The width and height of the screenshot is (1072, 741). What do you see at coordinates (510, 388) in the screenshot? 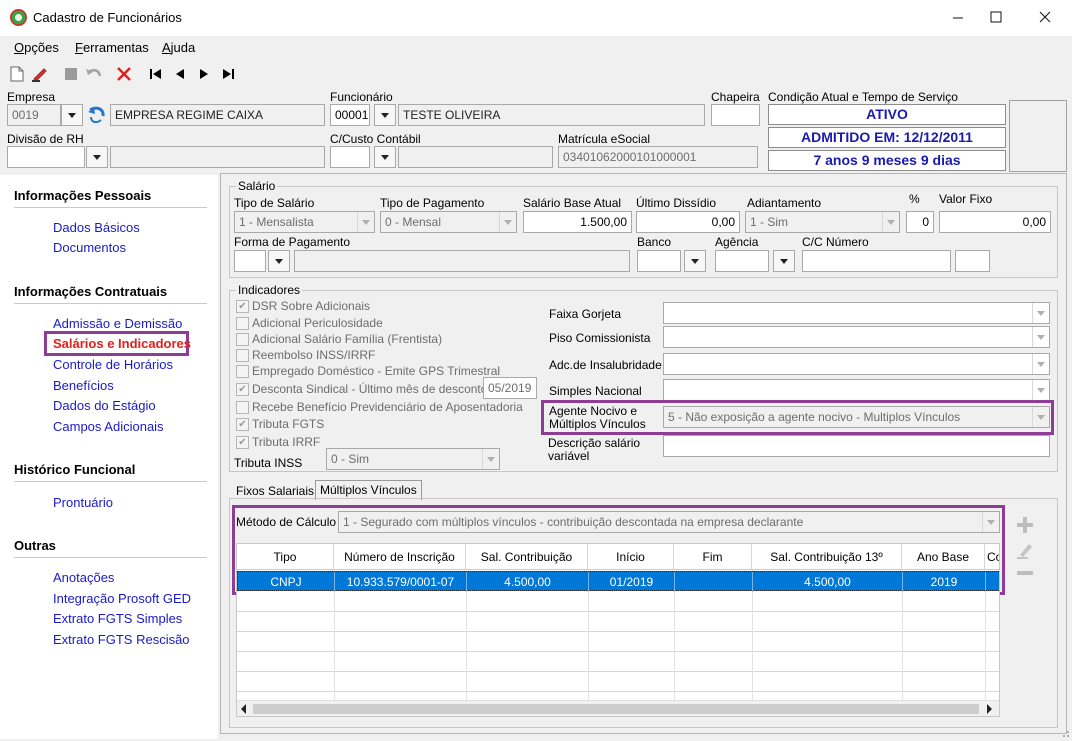
I see `sindical-mes-field: 05/2019` at bounding box center [510, 388].